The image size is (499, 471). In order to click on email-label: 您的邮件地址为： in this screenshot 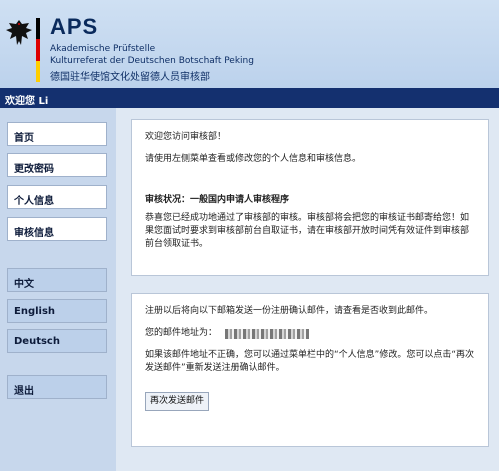, I will do `click(181, 333)`.